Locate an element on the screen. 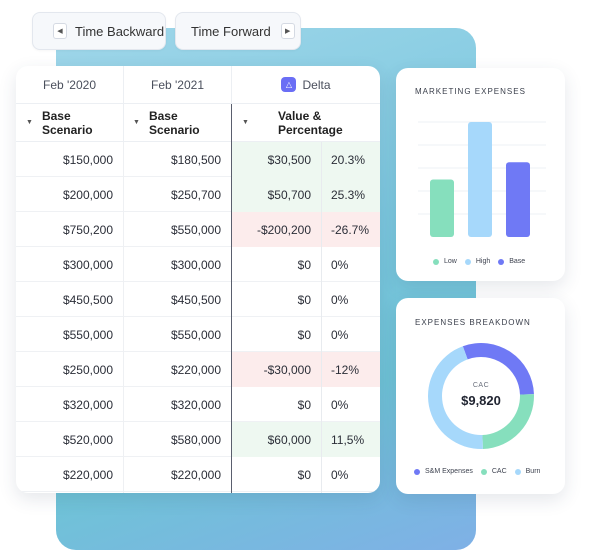 This screenshot has height=550, width=602. scenario-label: Base Scenario is located at coordinates (174, 122).